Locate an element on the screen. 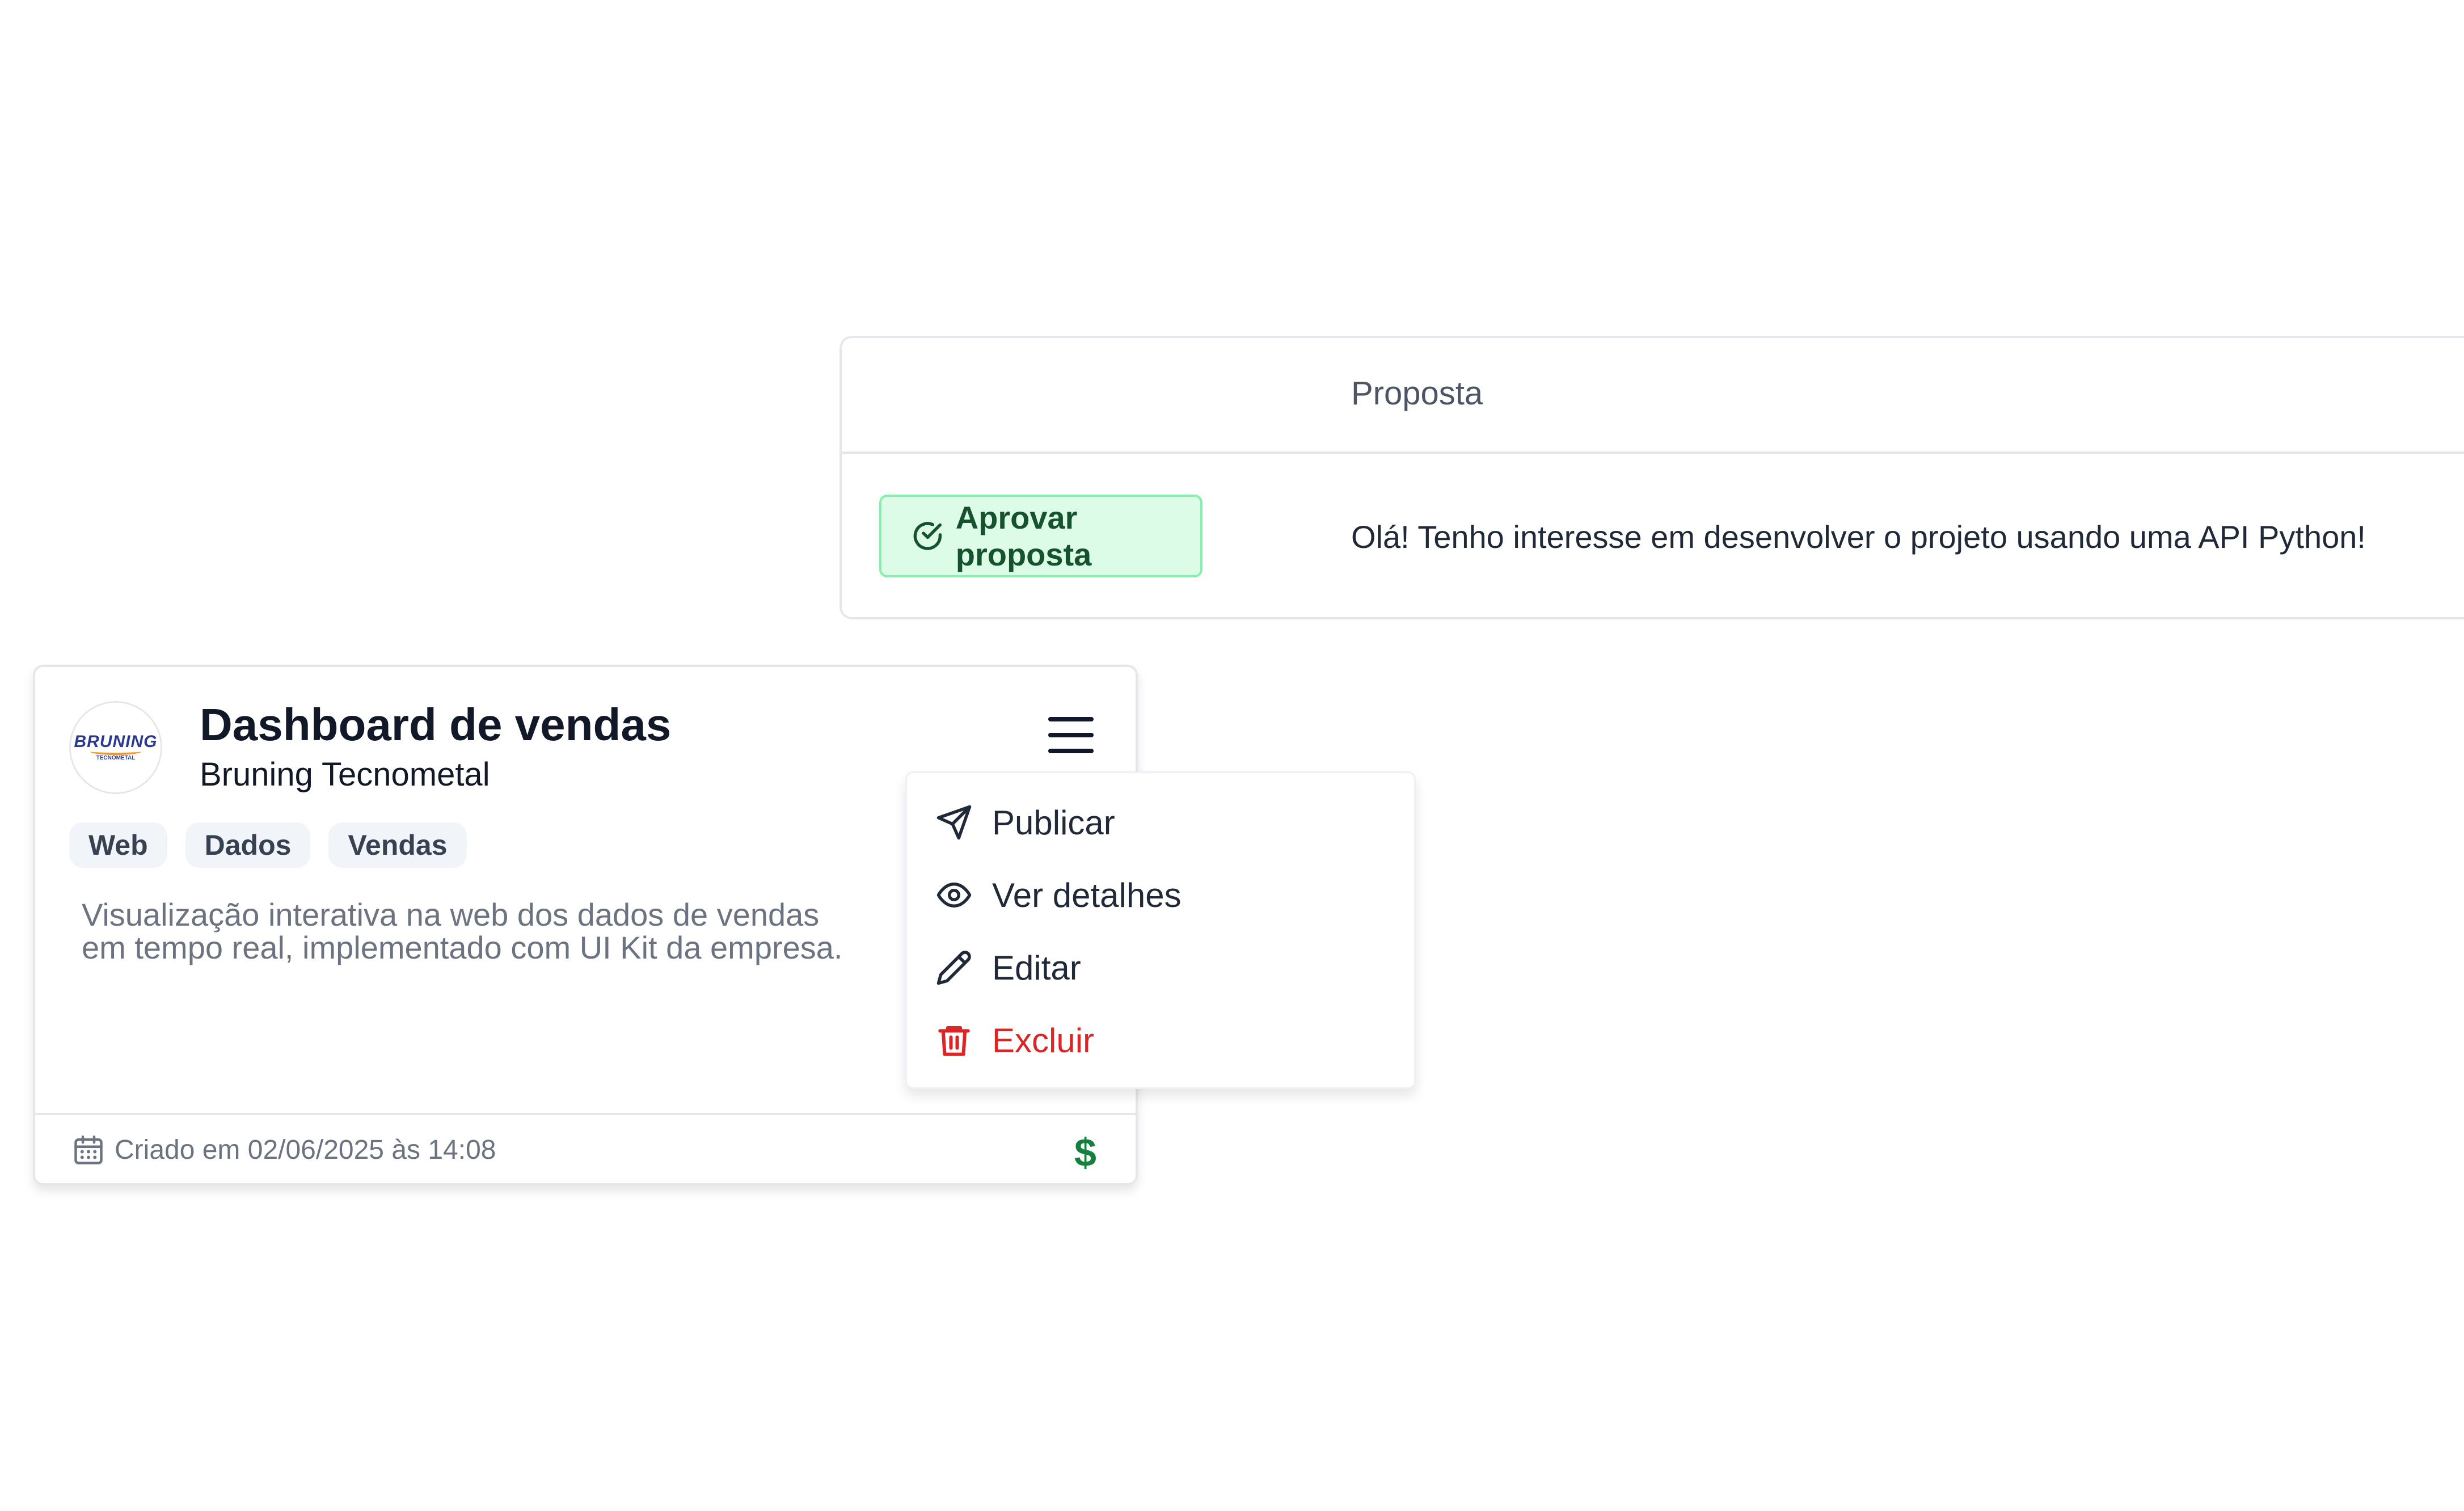  company-logo: BRUNING TECNOMETAL is located at coordinates (115, 747).